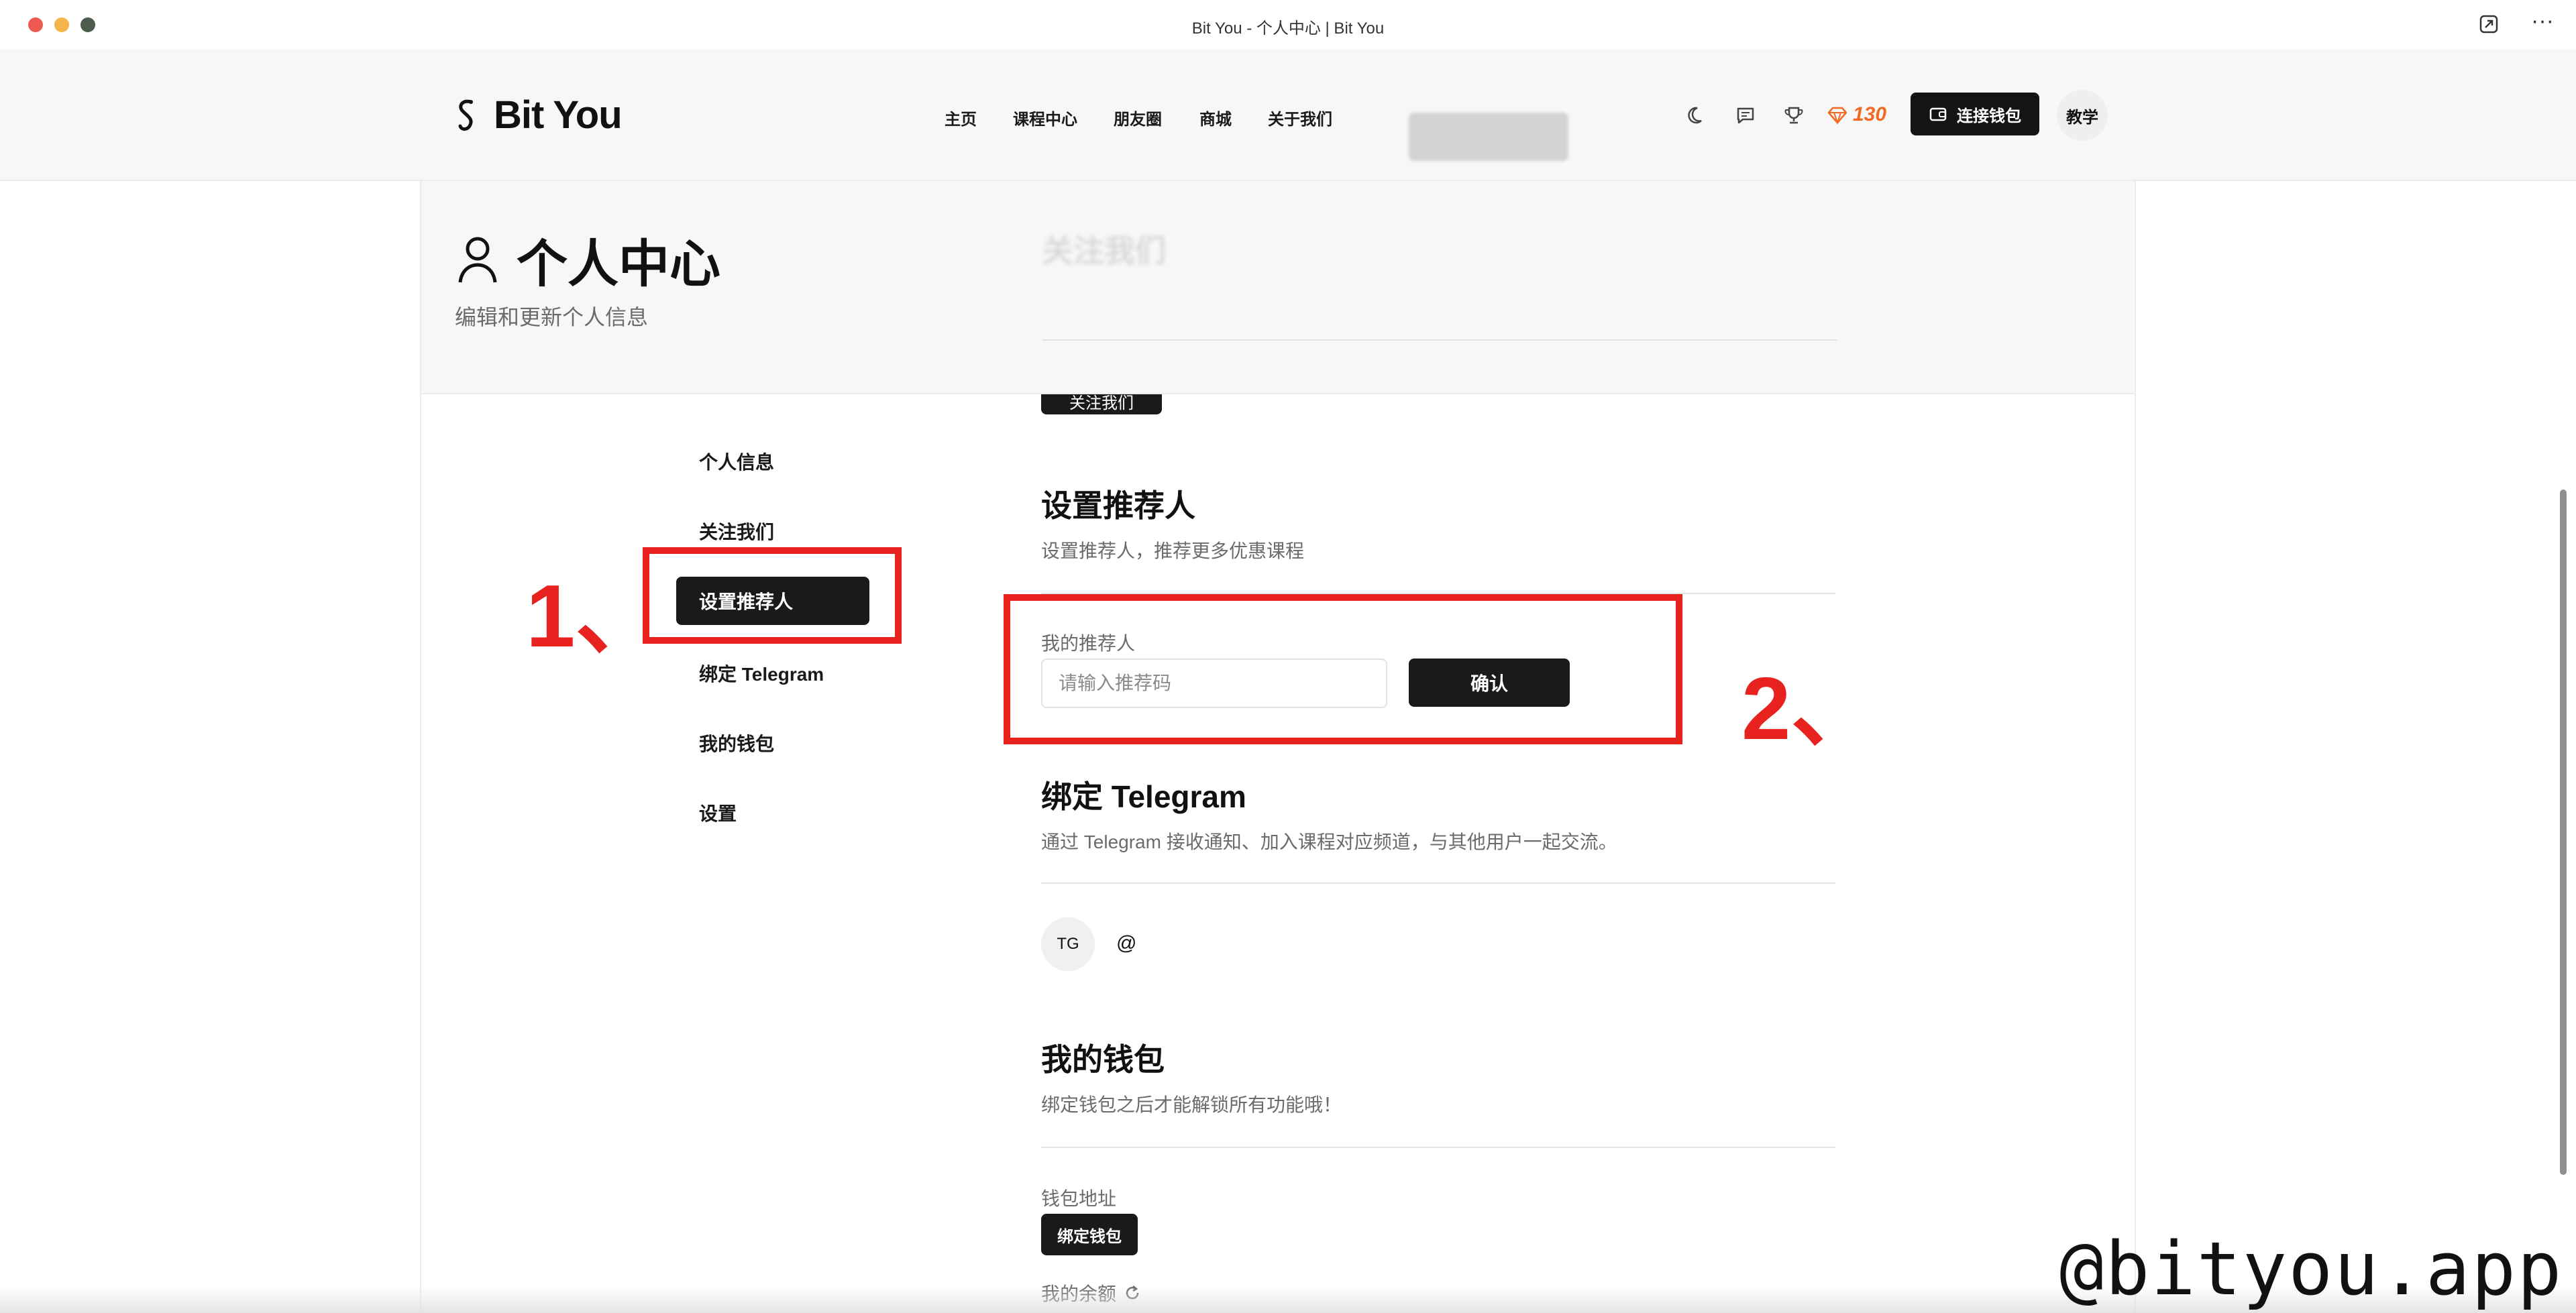  I want to click on telegram-avatar: TG, so click(1068, 944).